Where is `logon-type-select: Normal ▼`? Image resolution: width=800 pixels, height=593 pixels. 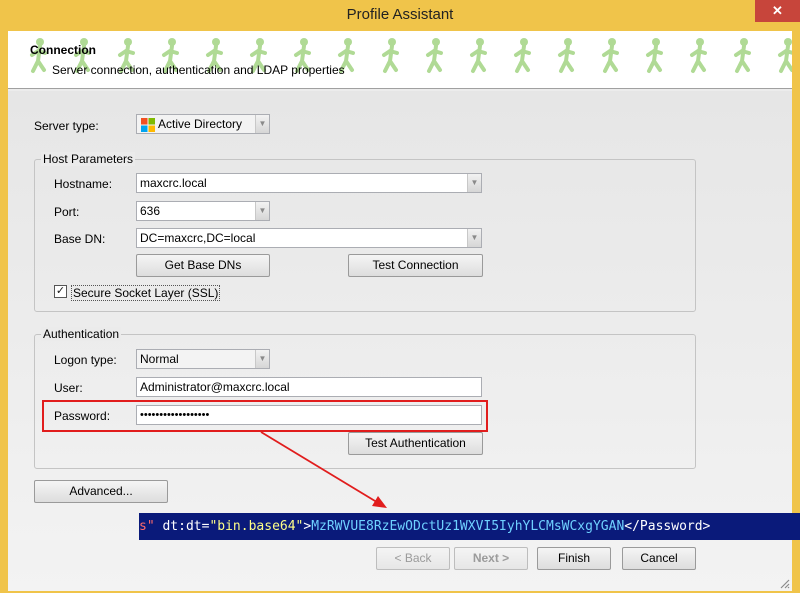 logon-type-select: Normal ▼ is located at coordinates (203, 359).